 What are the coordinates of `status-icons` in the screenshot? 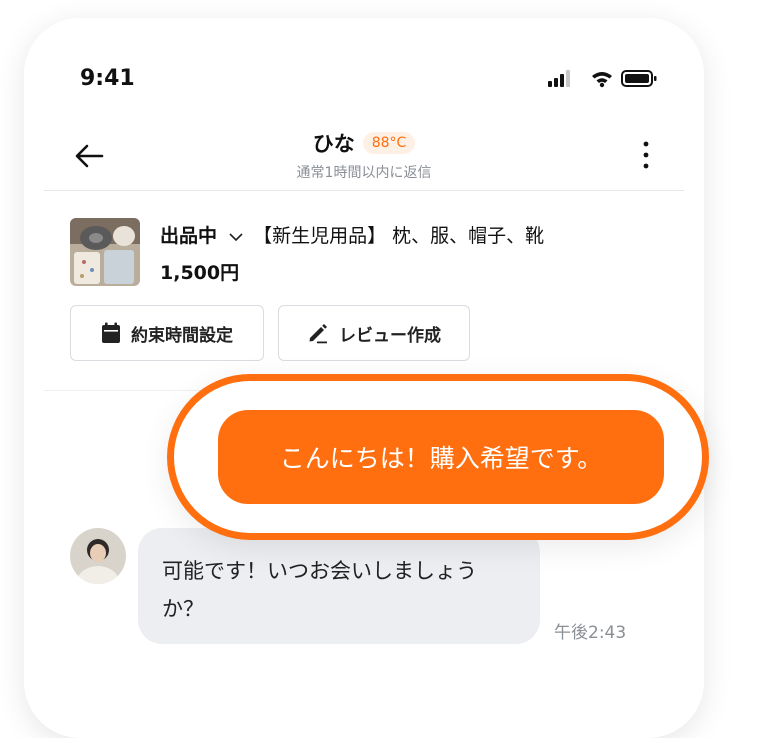 It's located at (602, 79).